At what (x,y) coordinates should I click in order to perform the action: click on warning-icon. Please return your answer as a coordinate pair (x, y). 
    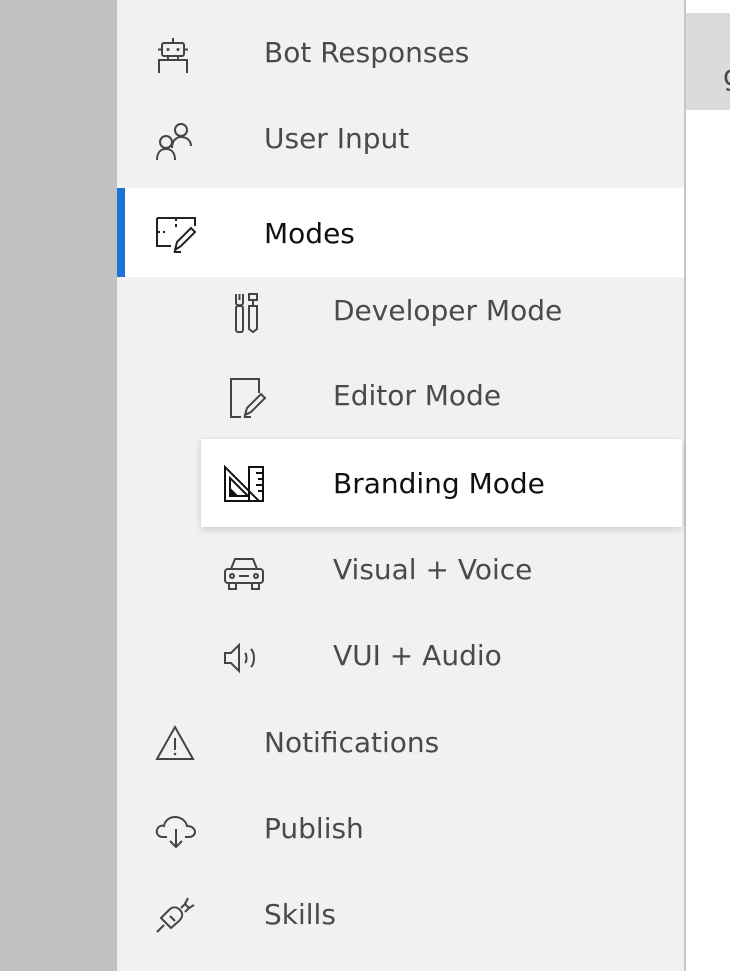
    Looking at the image, I should click on (175, 744).